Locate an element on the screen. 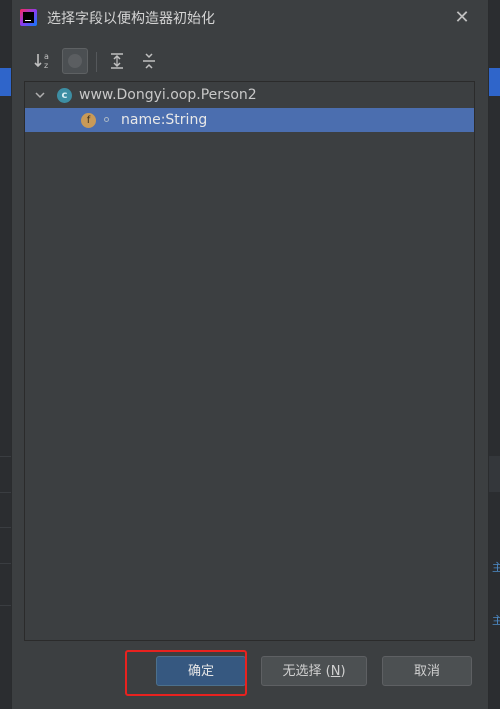 Image resolution: width=500 pixels, height=709 pixels. ok-button-label: 确定 is located at coordinates (200, 671).